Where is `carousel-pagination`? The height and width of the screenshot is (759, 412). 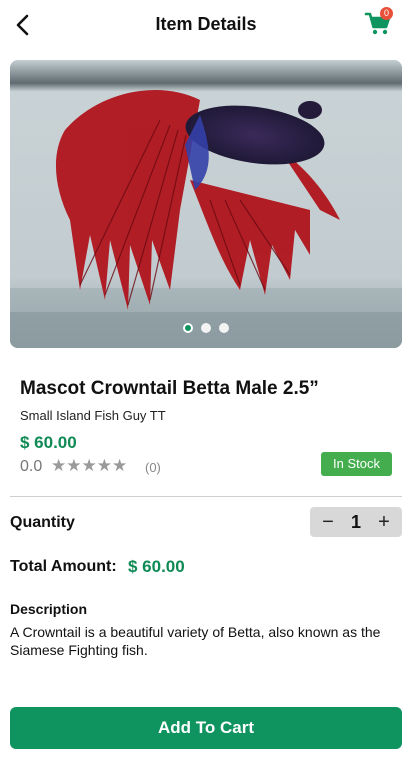
carousel-pagination is located at coordinates (206, 328).